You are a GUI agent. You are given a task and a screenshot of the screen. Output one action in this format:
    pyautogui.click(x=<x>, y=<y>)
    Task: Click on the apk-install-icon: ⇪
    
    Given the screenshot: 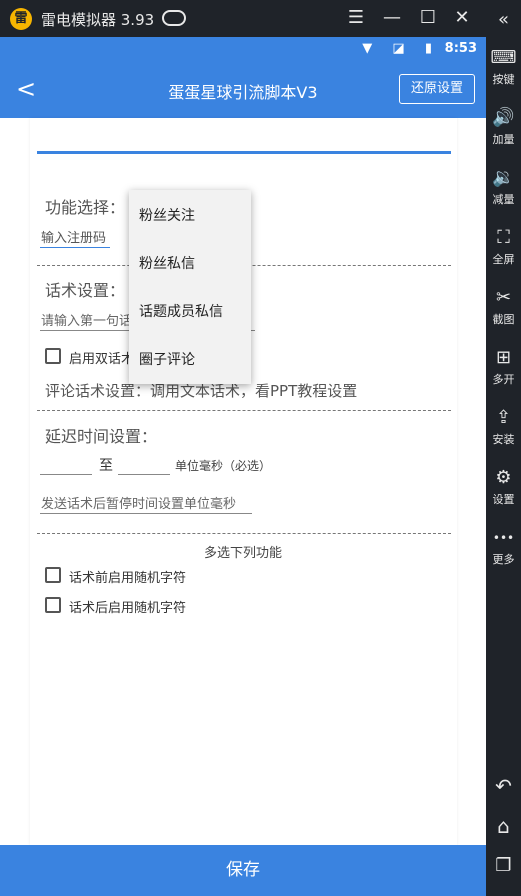 What is the action you would take?
    pyautogui.click(x=503, y=417)
    